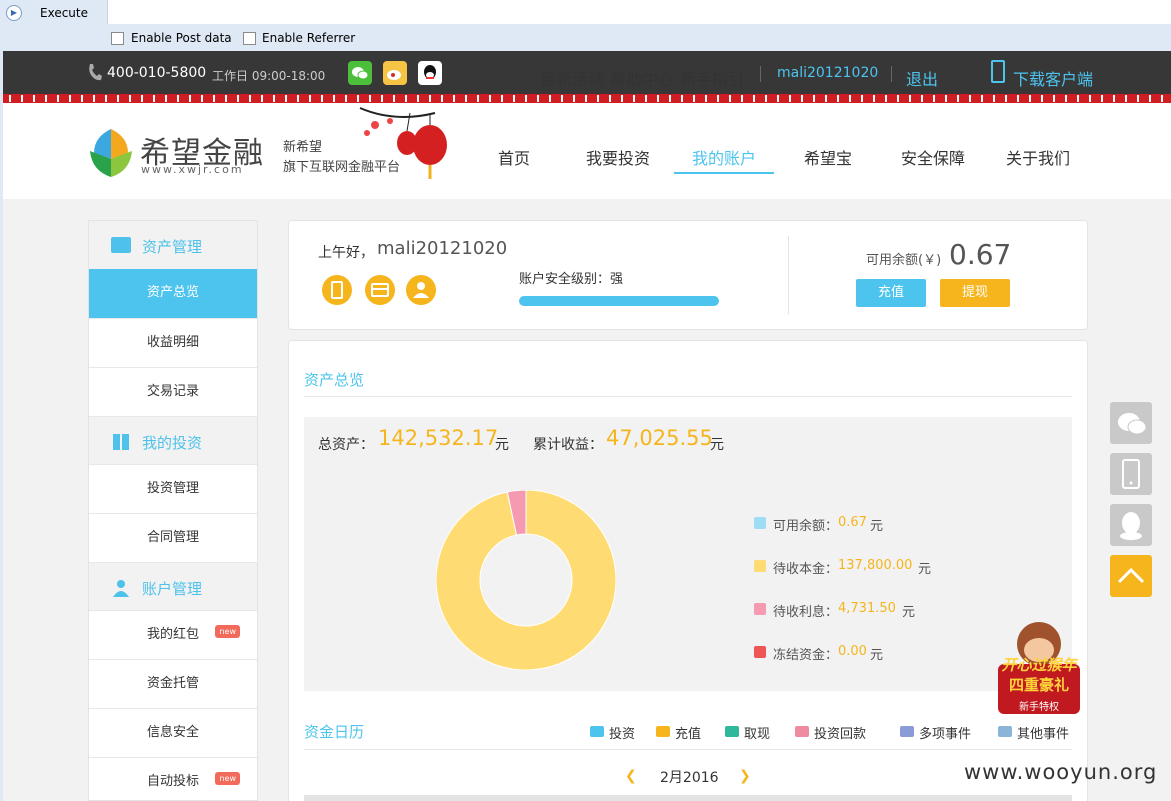 The width and height of the screenshot is (1171, 801). I want to click on nav-my-account: 我的账户, so click(724, 157).